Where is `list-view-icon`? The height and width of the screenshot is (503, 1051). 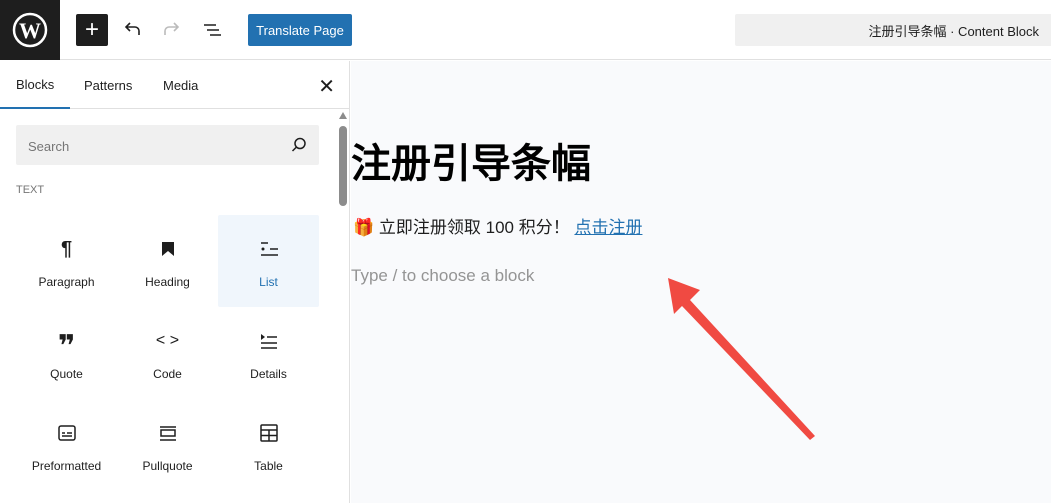 list-view-icon is located at coordinates (212, 30).